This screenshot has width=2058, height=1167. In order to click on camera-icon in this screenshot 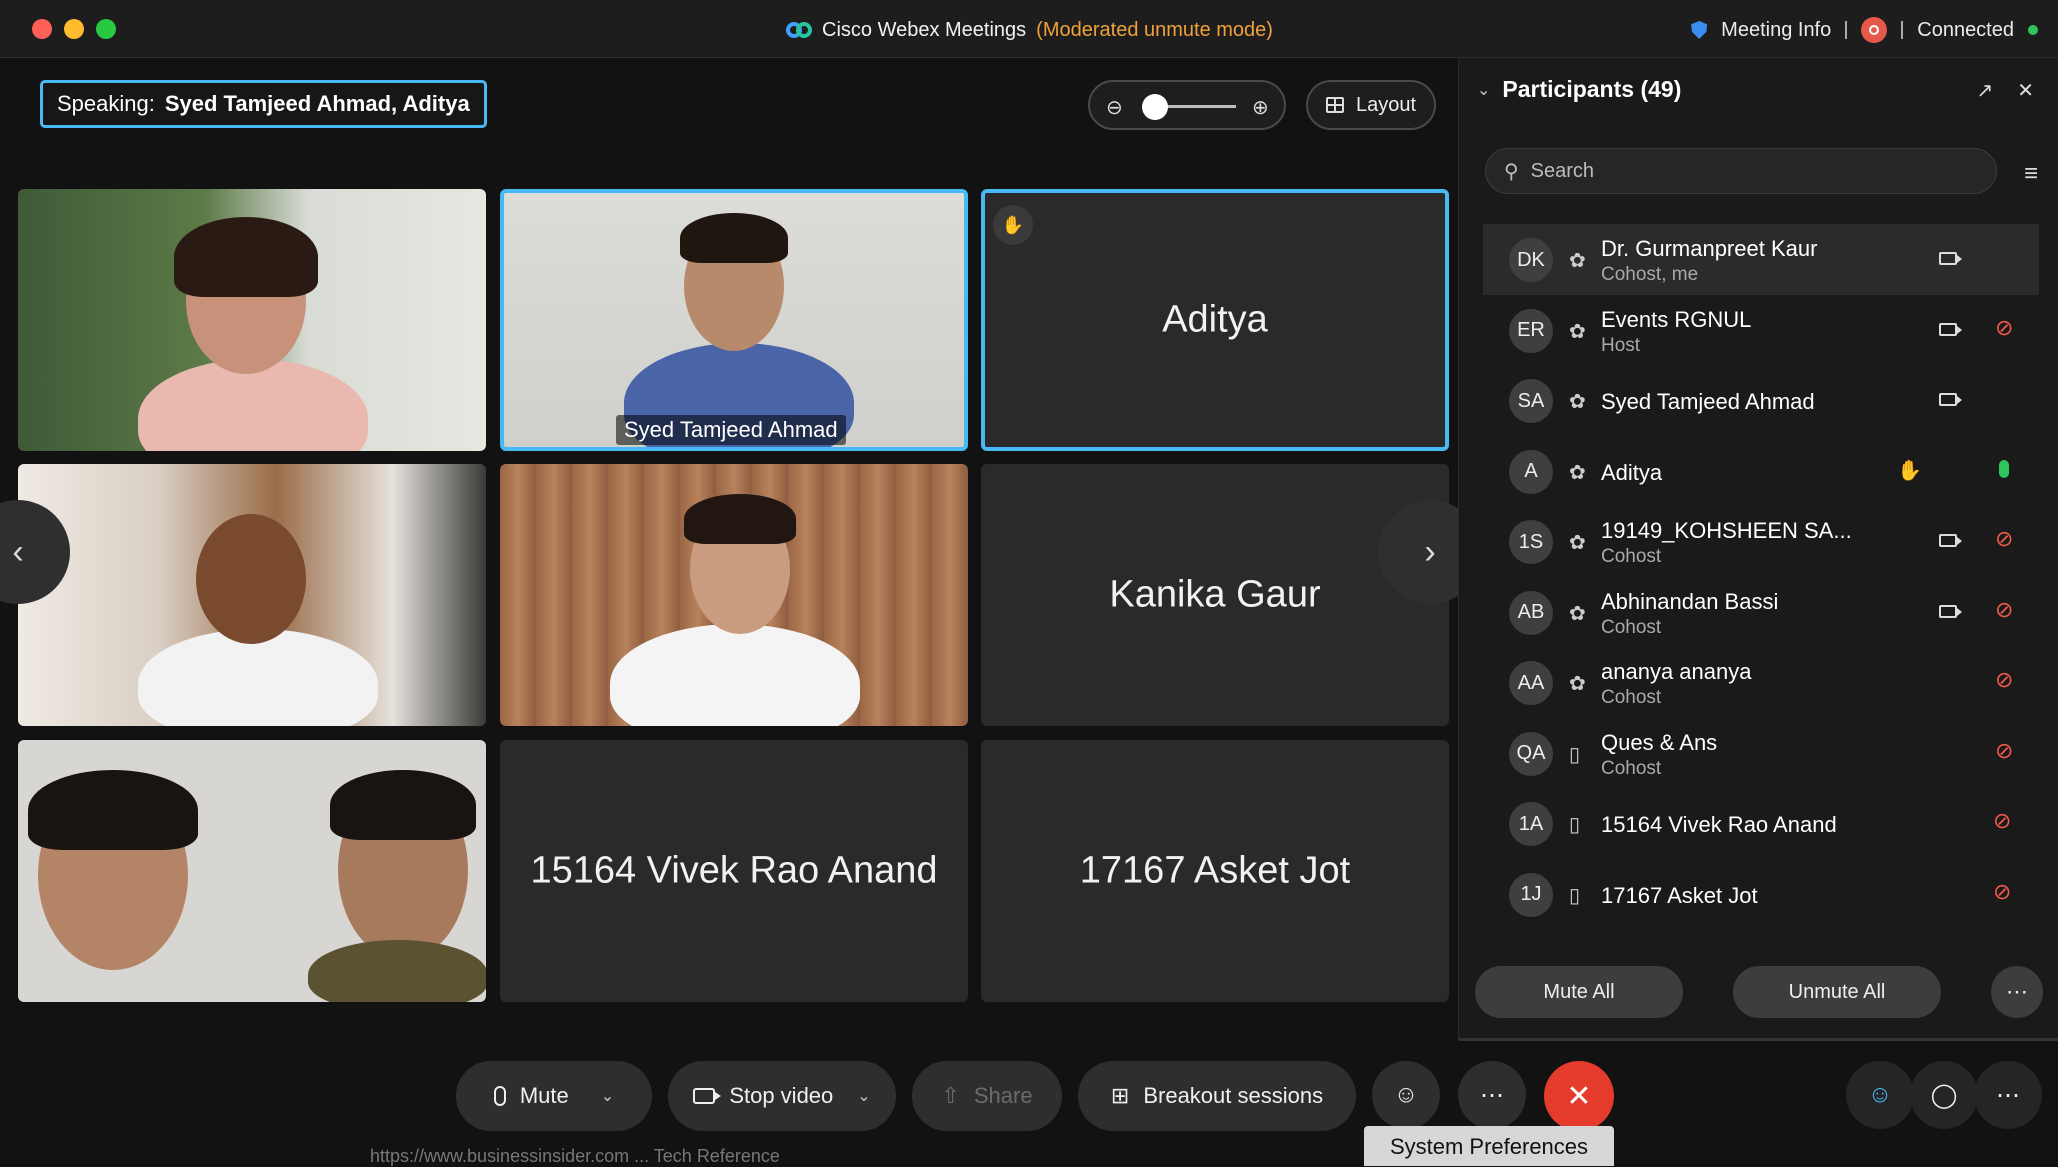, I will do `click(707, 1096)`.